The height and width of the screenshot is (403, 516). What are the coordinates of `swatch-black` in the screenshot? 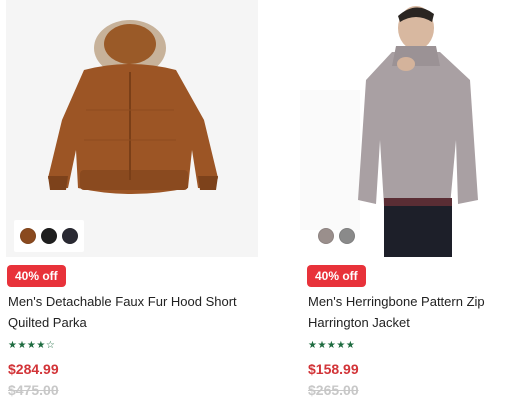 It's located at (49, 236).